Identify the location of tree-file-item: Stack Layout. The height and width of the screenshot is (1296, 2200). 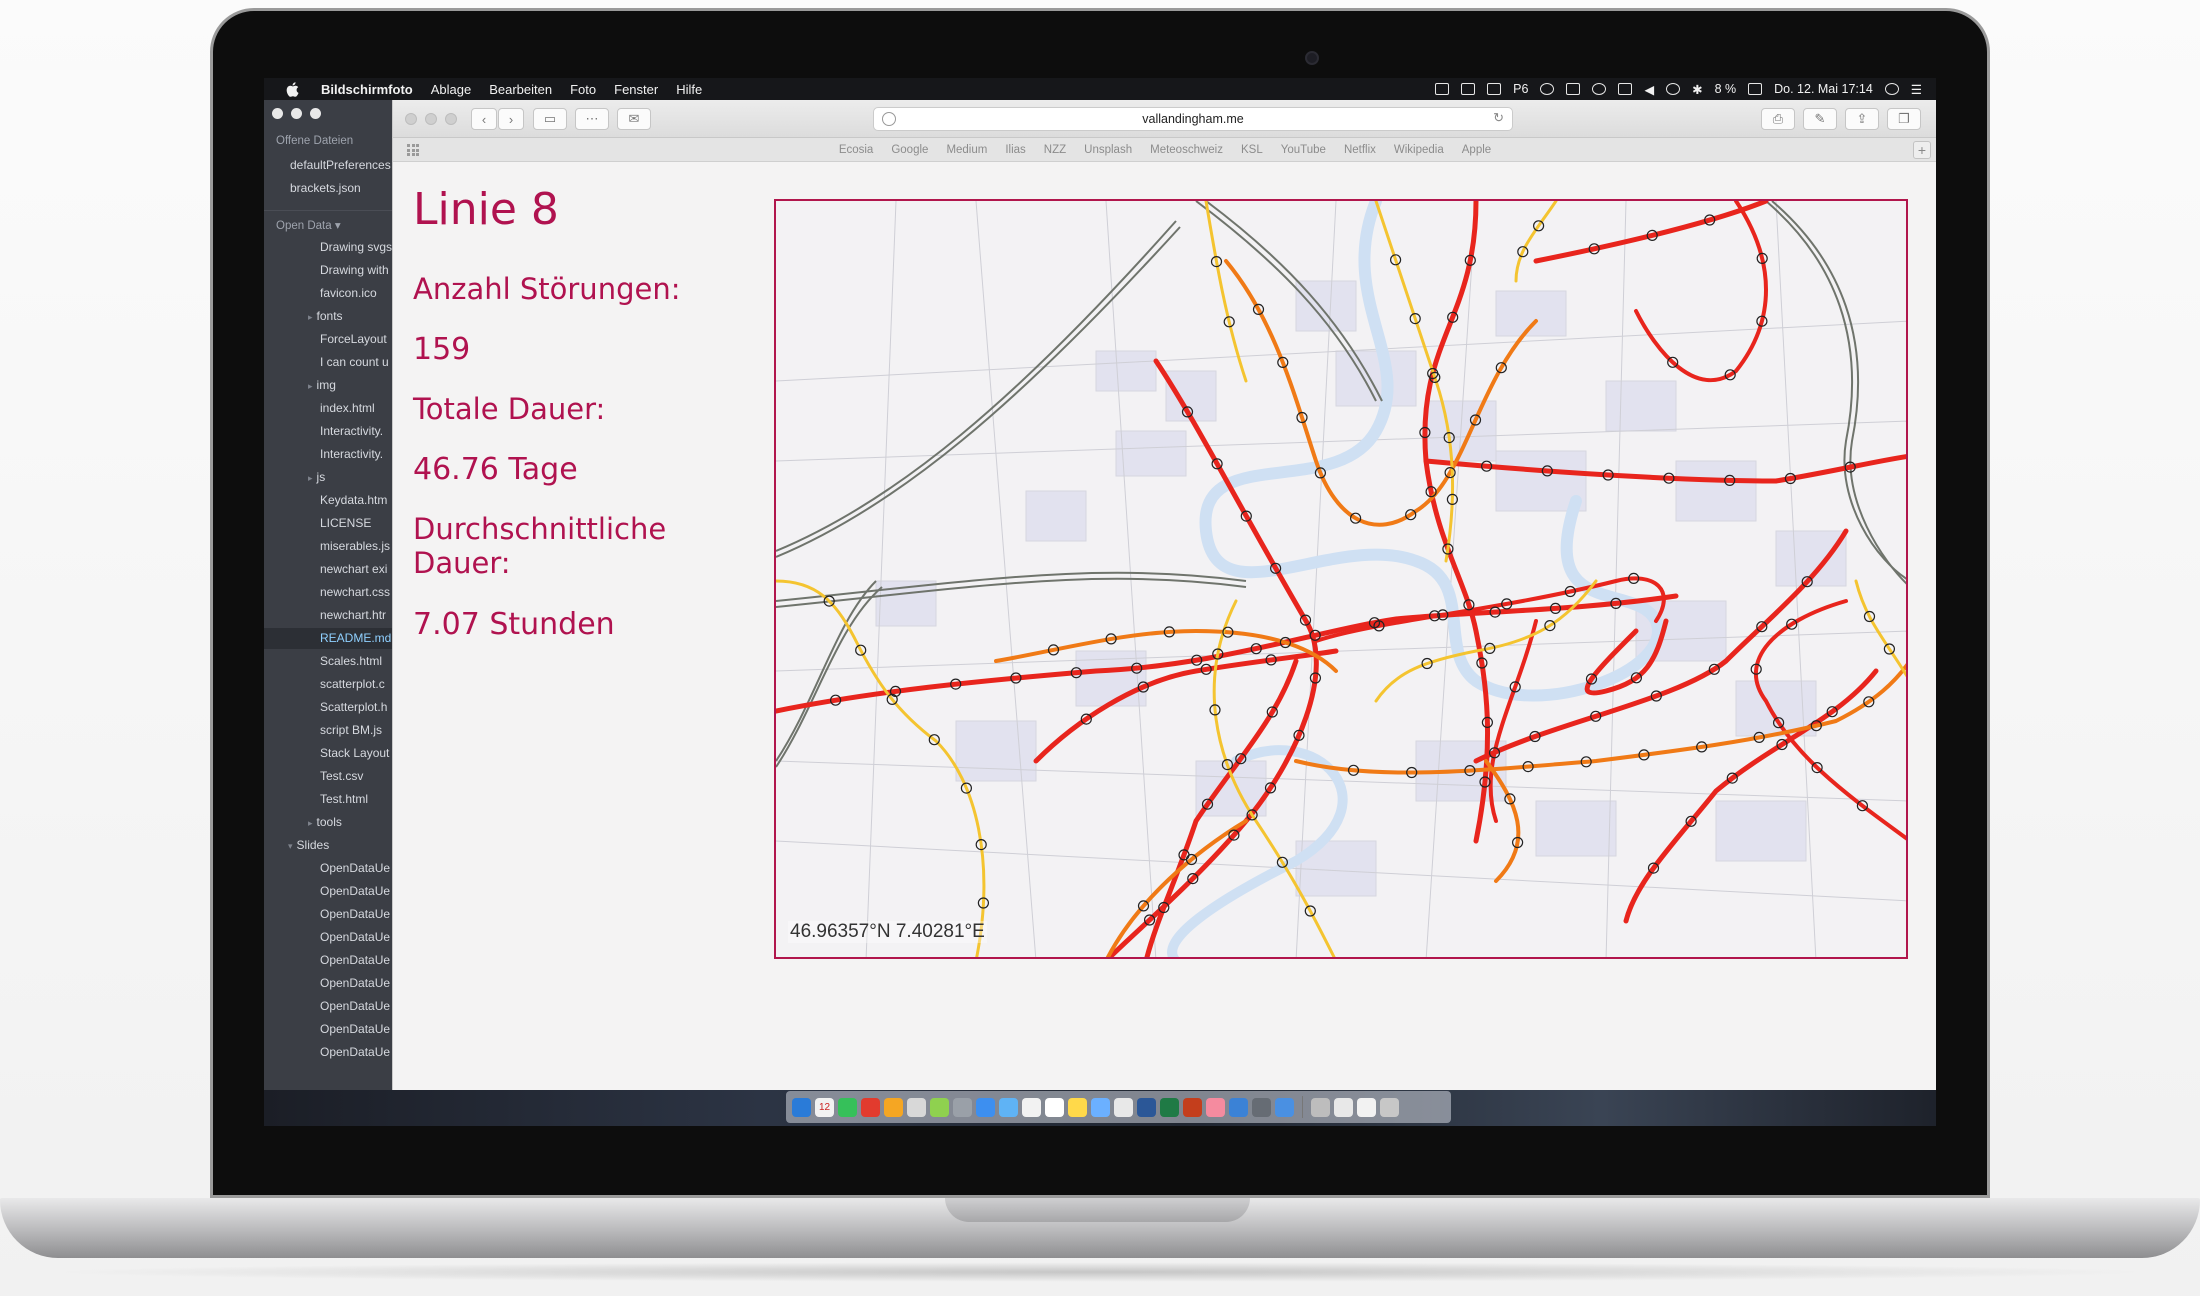
(354, 753).